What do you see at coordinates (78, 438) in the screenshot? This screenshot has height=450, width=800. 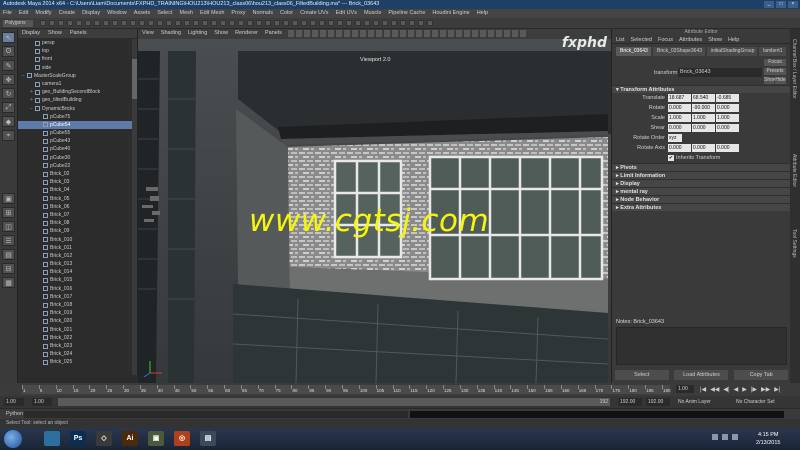 I see `taskbar-app-icon: Ps` at bounding box center [78, 438].